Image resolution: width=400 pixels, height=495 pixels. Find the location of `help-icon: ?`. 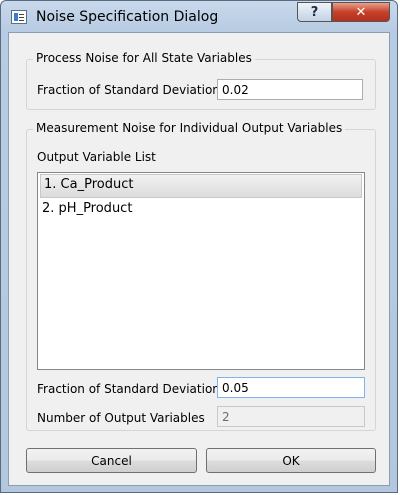

help-icon: ? is located at coordinates (314, 12).